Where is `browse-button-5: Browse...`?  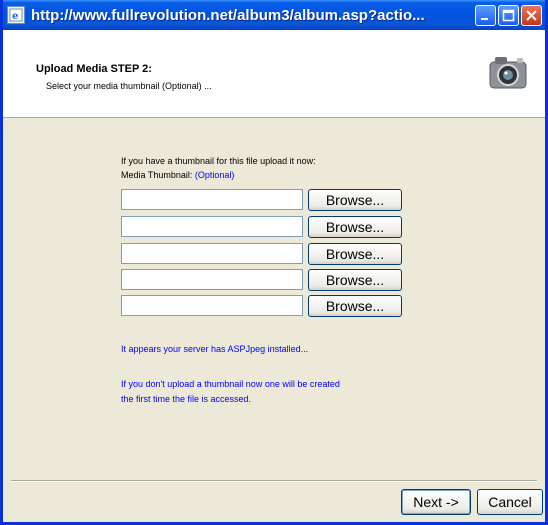 browse-button-5: Browse... is located at coordinates (355, 306).